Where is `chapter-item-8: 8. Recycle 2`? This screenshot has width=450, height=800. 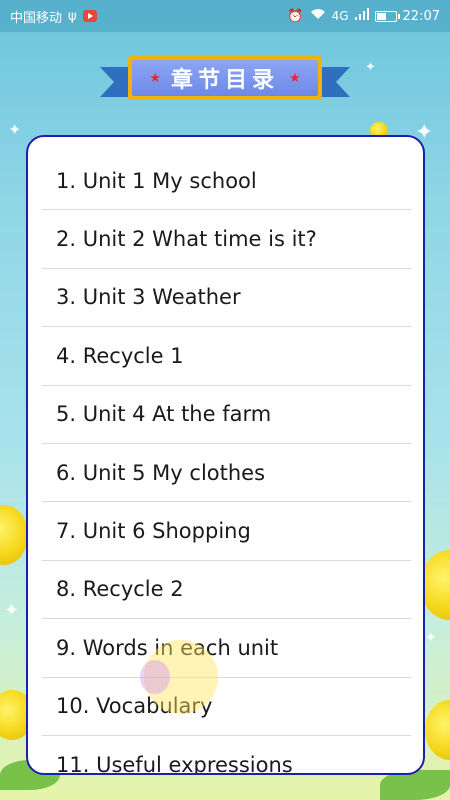 chapter-item-8: 8. Recycle 2 is located at coordinates (226, 590).